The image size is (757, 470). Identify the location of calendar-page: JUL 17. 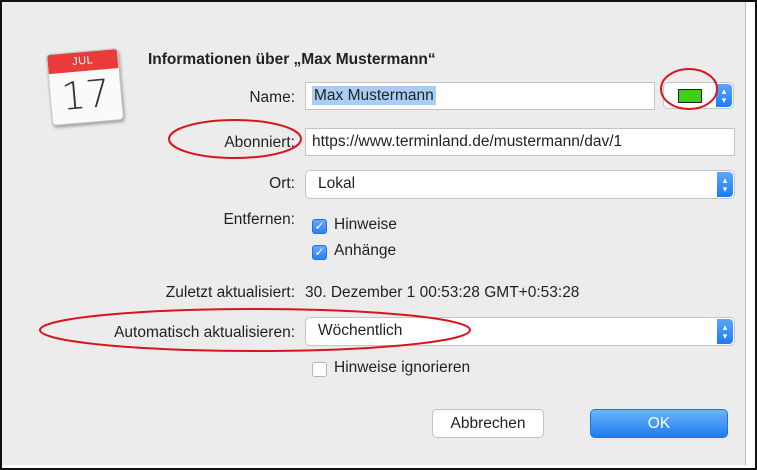
(85, 87).